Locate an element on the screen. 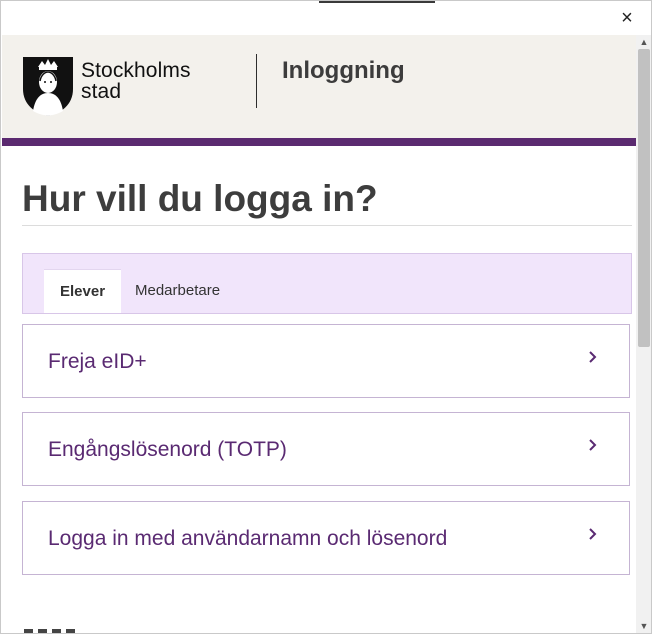 Image resolution: width=652 pixels, height=634 pixels. vertical-scrollbar: ▲ ▼ is located at coordinates (643, 334).